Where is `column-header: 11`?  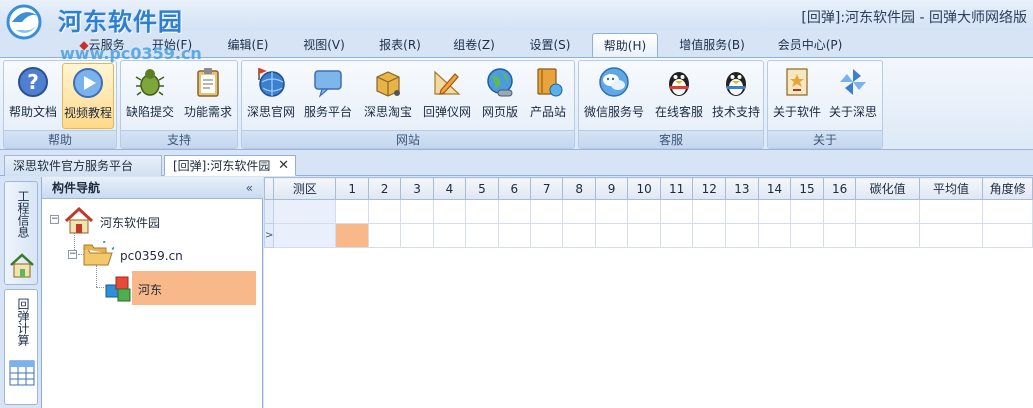 column-header: 11 is located at coordinates (676, 188).